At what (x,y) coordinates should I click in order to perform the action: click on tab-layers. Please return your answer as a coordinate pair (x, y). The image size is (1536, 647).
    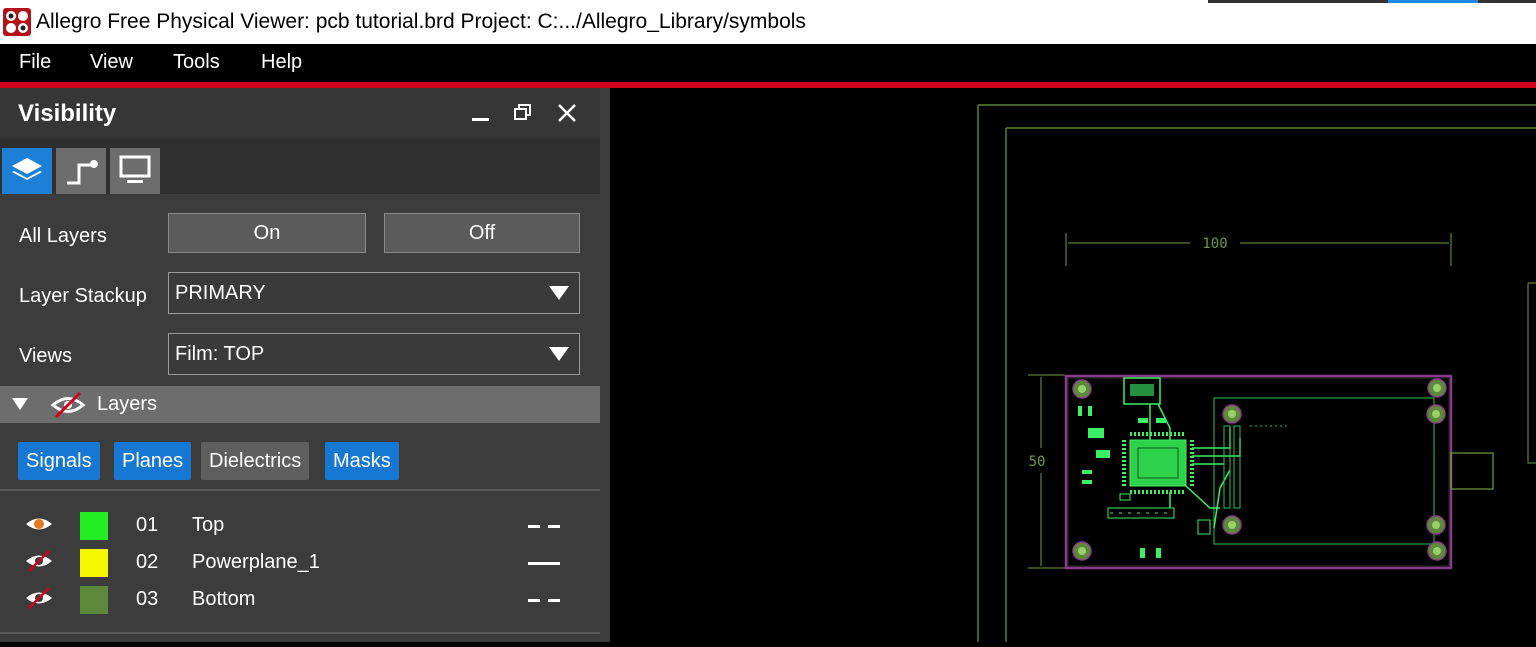
    Looking at the image, I should click on (27, 171).